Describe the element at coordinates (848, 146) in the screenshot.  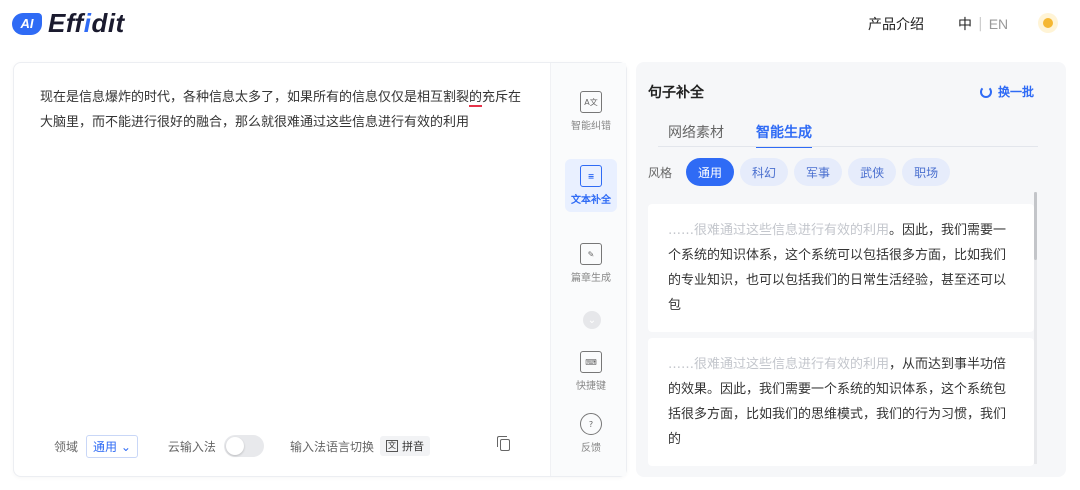
I see `tab-divider` at that location.